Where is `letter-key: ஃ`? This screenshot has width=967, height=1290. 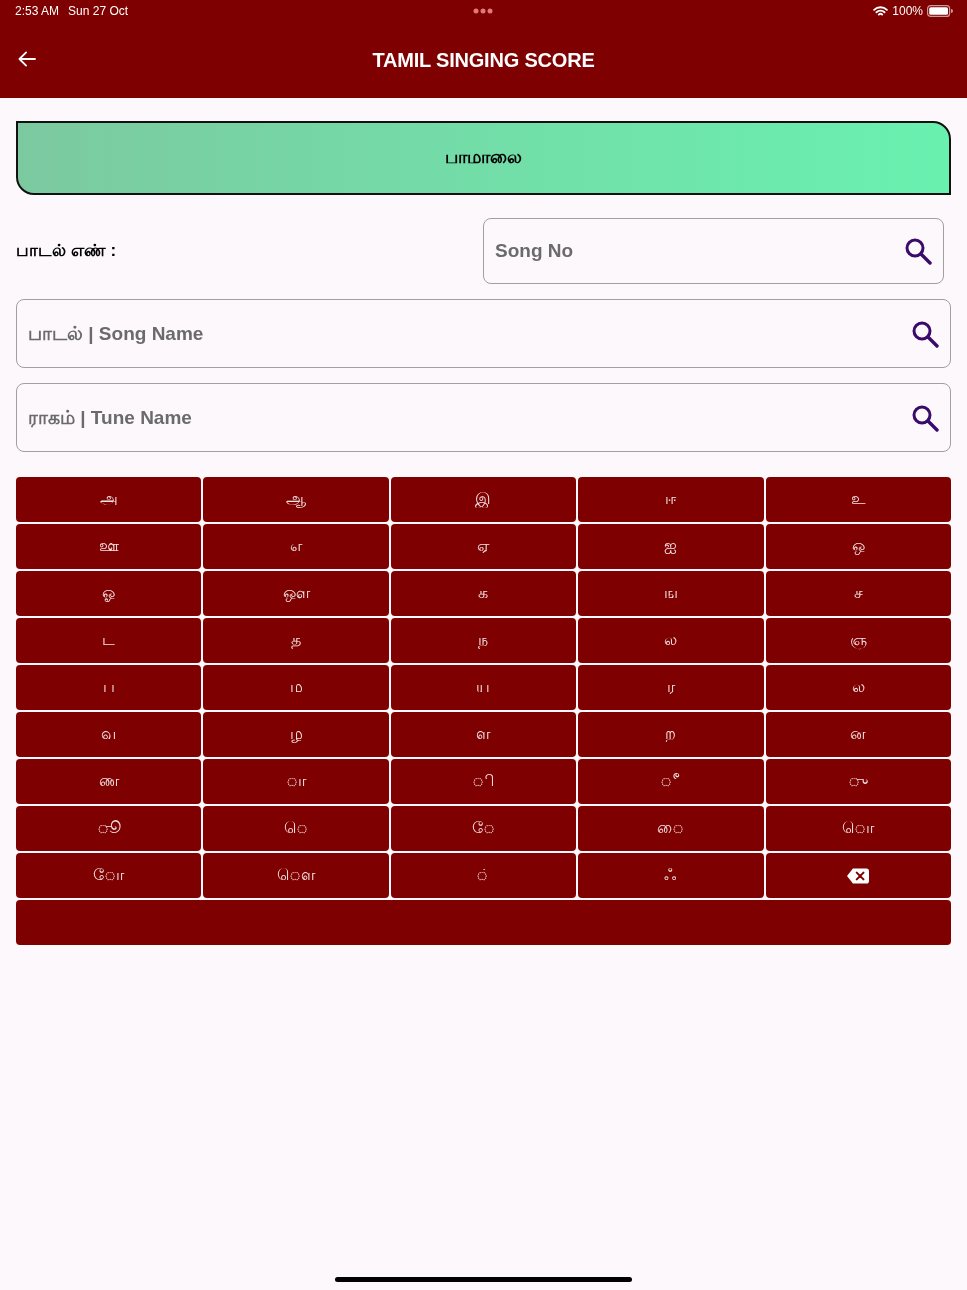
letter-key: ஃ is located at coordinates (671, 875).